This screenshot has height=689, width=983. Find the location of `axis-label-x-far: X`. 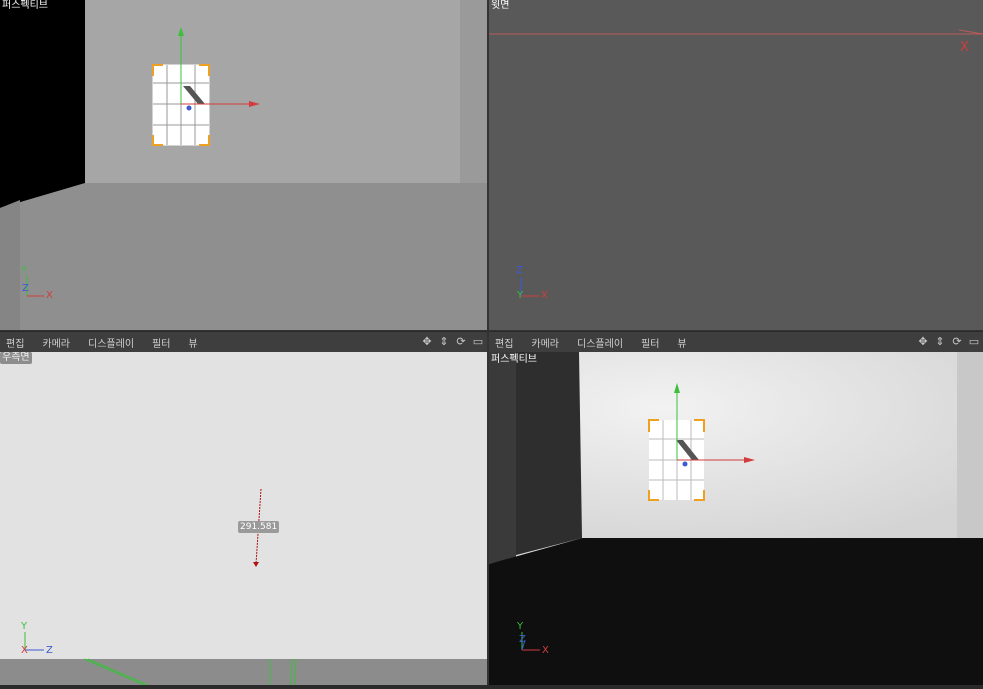

axis-label-x-far: X is located at coordinates (964, 47).